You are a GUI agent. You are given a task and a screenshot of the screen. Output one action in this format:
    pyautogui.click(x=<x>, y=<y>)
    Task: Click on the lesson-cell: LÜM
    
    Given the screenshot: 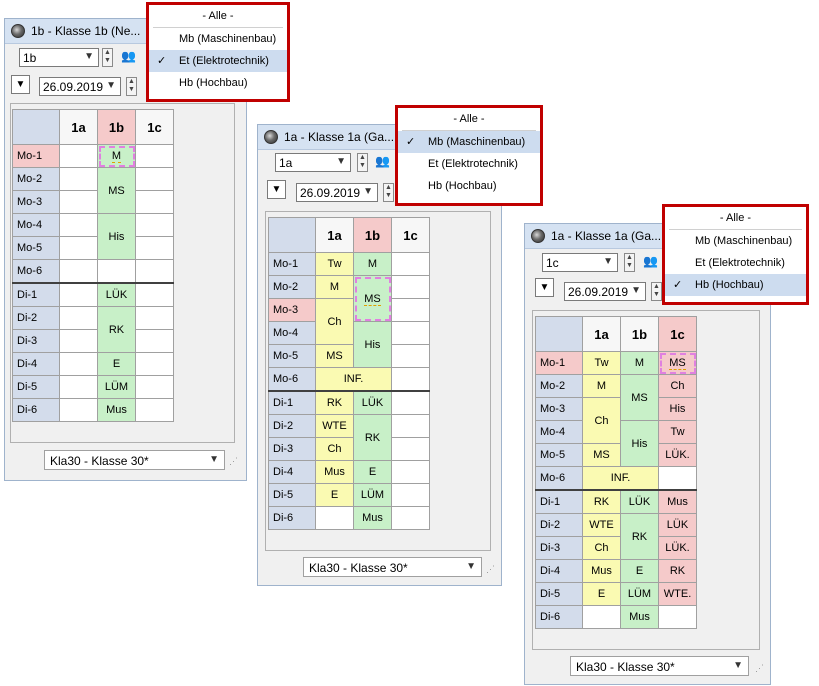 What is the action you would take?
    pyautogui.click(x=372, y=495)
    